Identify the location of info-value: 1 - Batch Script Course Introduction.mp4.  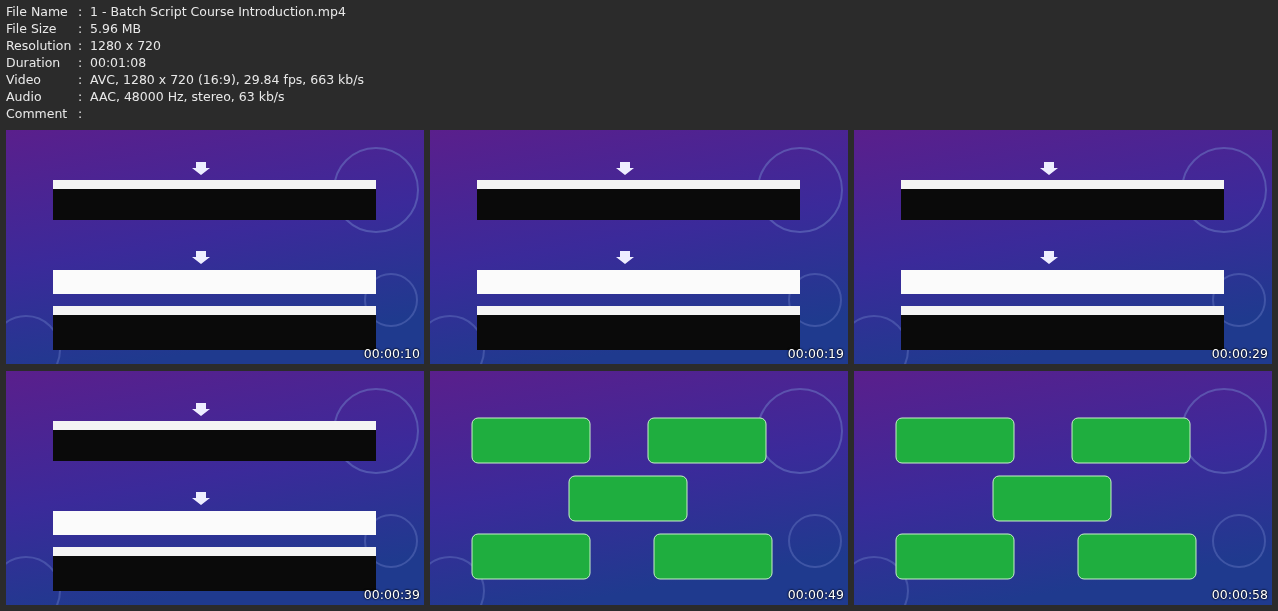
(218, 11).